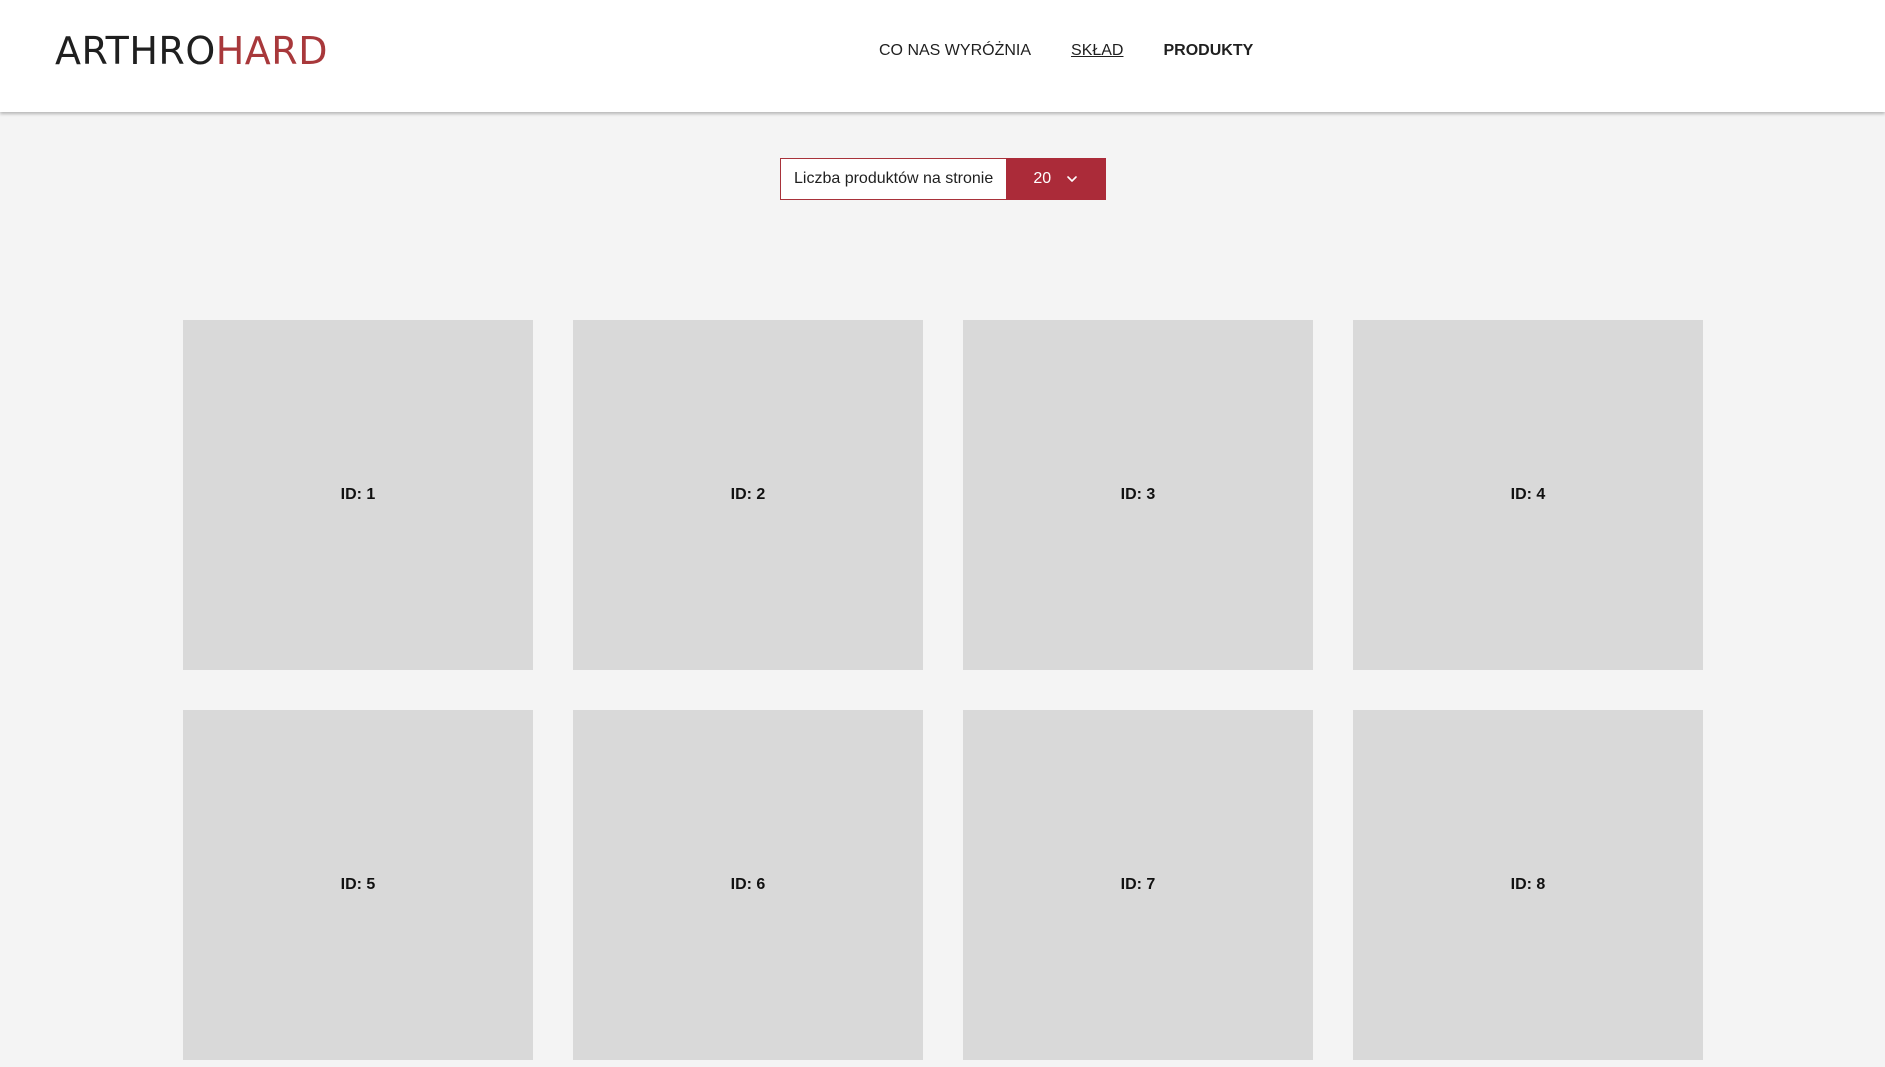  I want to click on product-id-label: ID: 4, so click(1528, 494).